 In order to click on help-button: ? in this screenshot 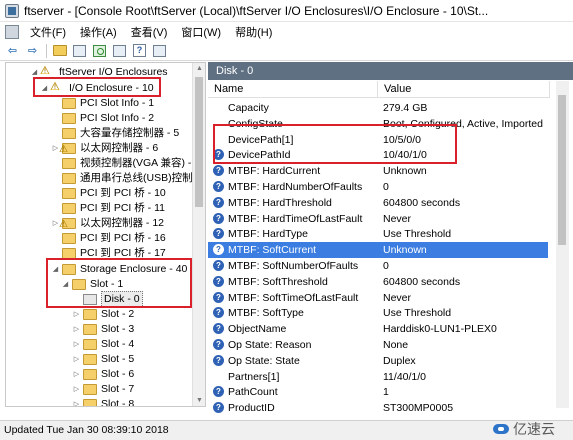, I will do `click(139, 51)`.